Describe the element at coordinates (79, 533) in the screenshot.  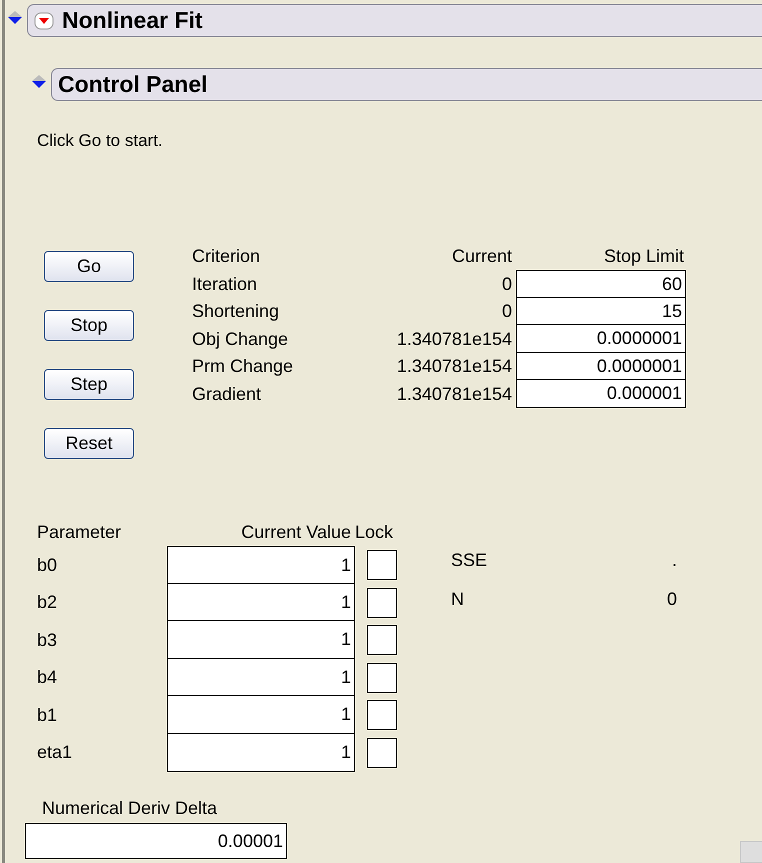
I see `column-header: Parameter` at that location.